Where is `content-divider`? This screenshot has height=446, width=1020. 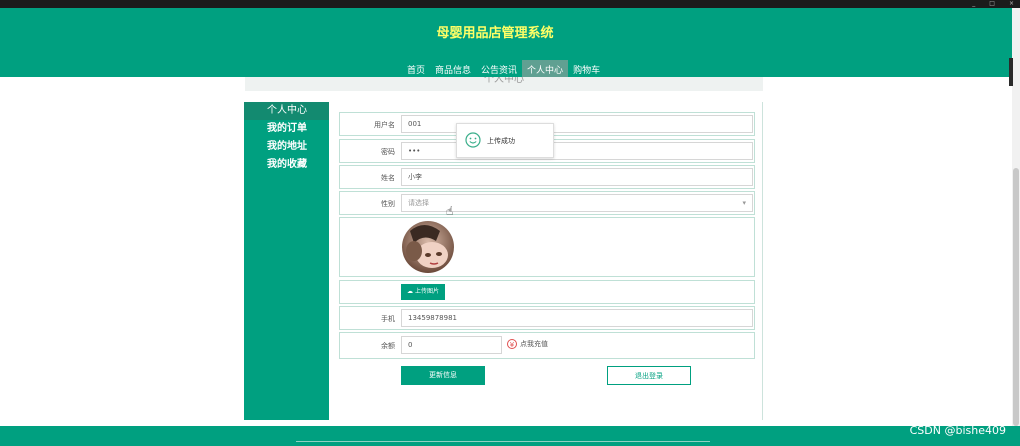 content-divider is located at coordinates (762, 261).